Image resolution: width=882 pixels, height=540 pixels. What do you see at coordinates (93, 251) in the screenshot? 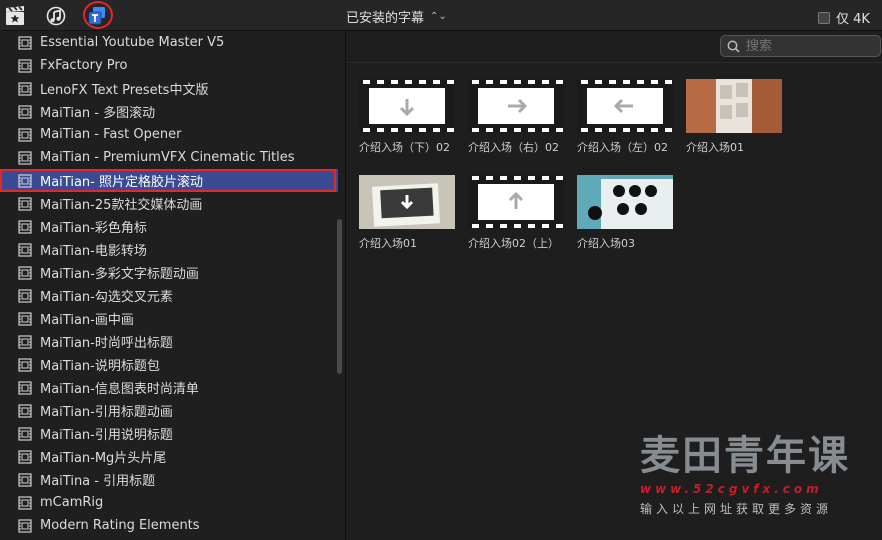
I see `sidebar-item-label: MaiTian-电影转场` at bounding box center [93, 251].